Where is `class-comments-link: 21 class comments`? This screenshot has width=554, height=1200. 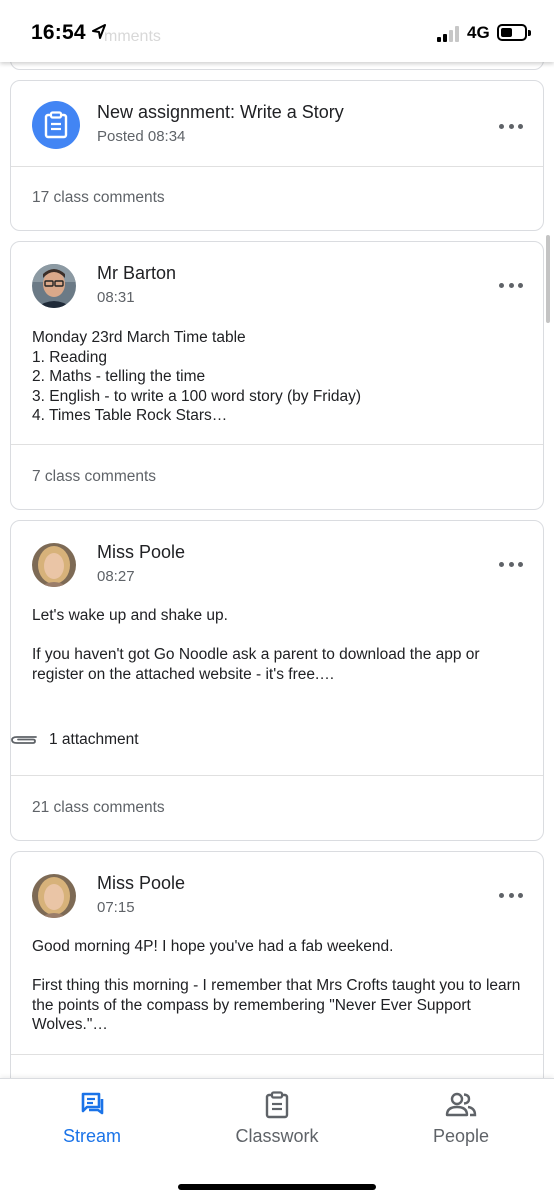
class-comments-link: 21 class comments is located at coordinates (98, 808).